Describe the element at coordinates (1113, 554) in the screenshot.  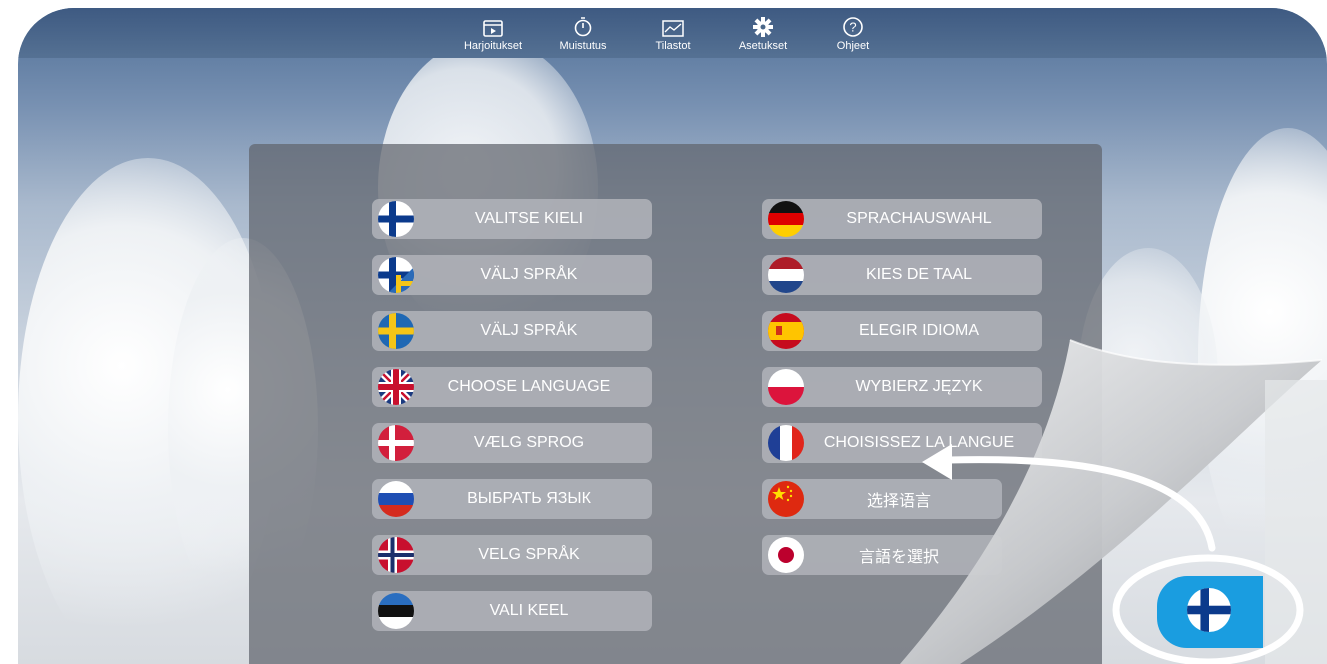
I see `annotation-arrow` at that location.